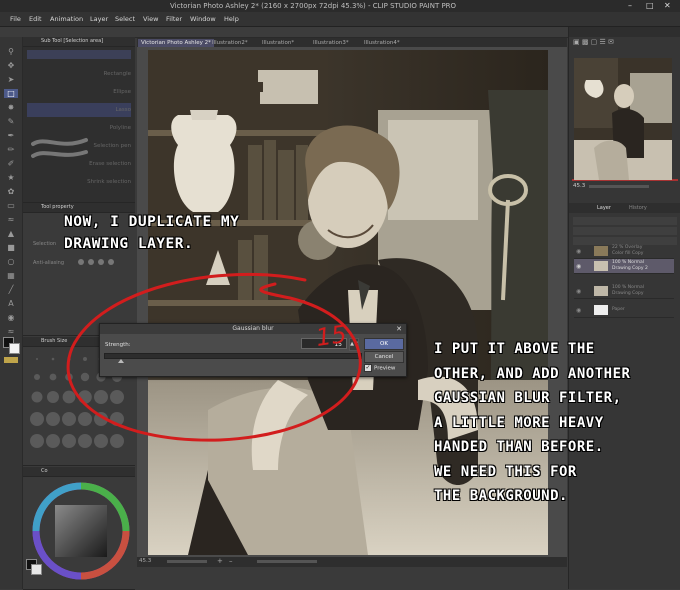 This screenshot has width=680, height=590. Describe the element at coordinates (79, 92) in the screenshot. I see `subtool-ellipse: Ellipse` at that location.